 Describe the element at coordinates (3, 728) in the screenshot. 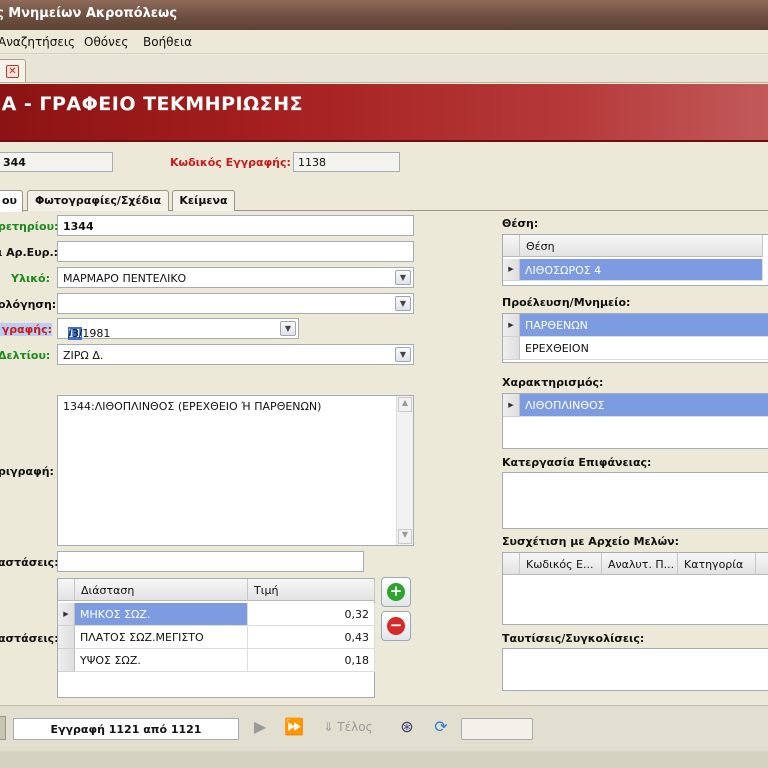

I see `previous-button` at that location.